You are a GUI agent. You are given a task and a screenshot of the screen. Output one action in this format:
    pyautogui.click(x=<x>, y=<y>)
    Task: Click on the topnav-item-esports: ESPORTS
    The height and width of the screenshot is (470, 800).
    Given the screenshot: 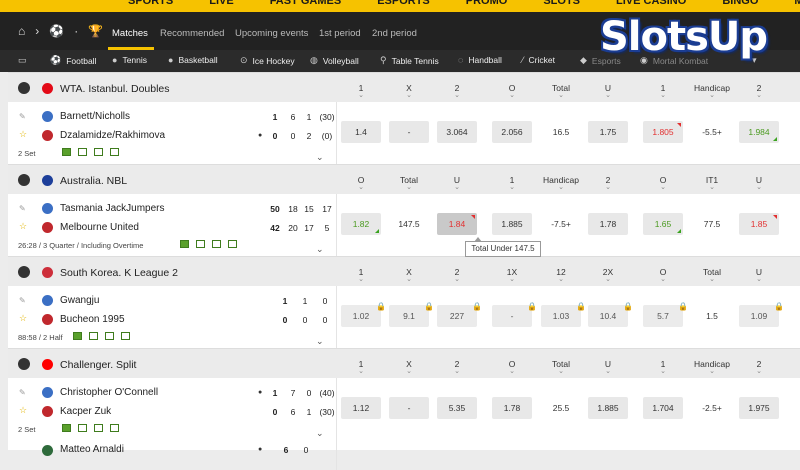 What is the action you would take?
    pyautogui.click(x=403, y=3)
    